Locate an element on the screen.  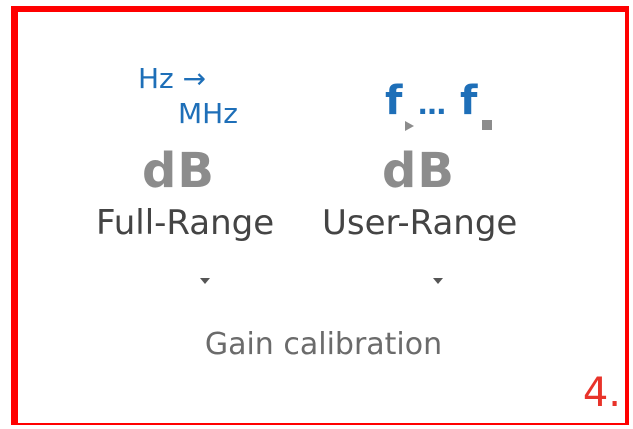
icon-f-end: f is located at coordinates (469, 101).